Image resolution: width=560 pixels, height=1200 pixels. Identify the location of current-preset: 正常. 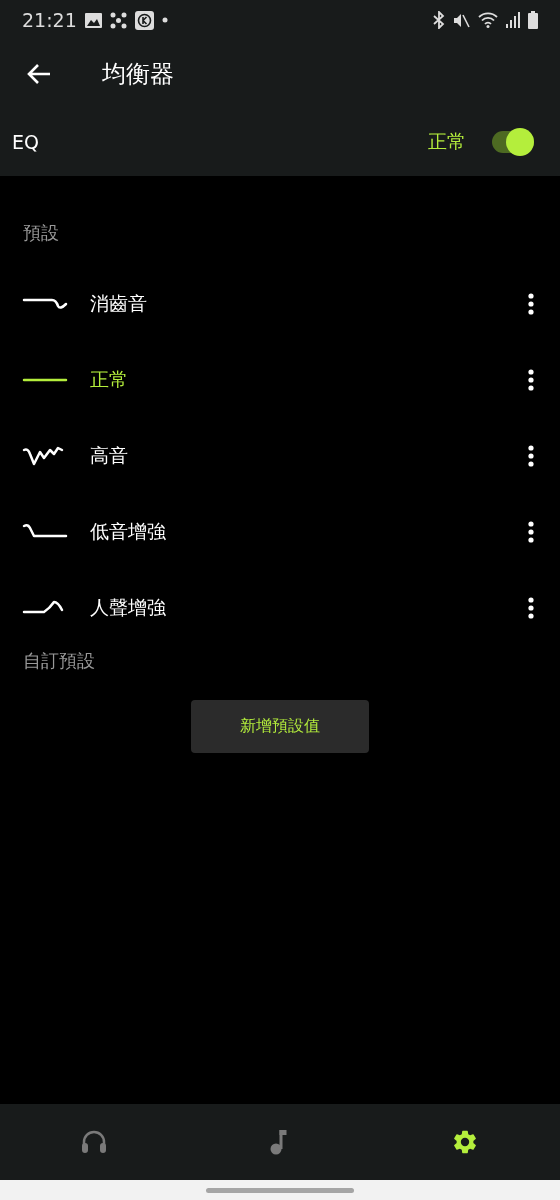
(447, 141).